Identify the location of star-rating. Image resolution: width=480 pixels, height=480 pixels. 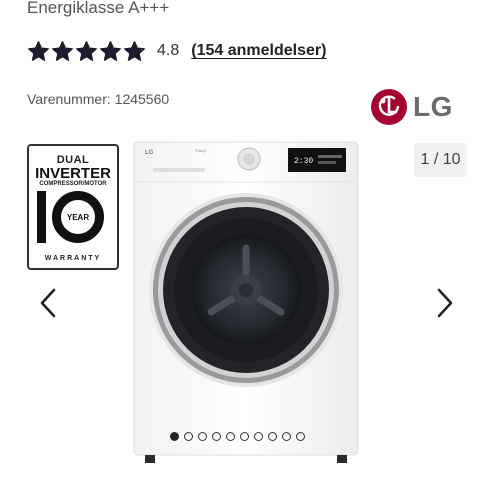
(86, 51).